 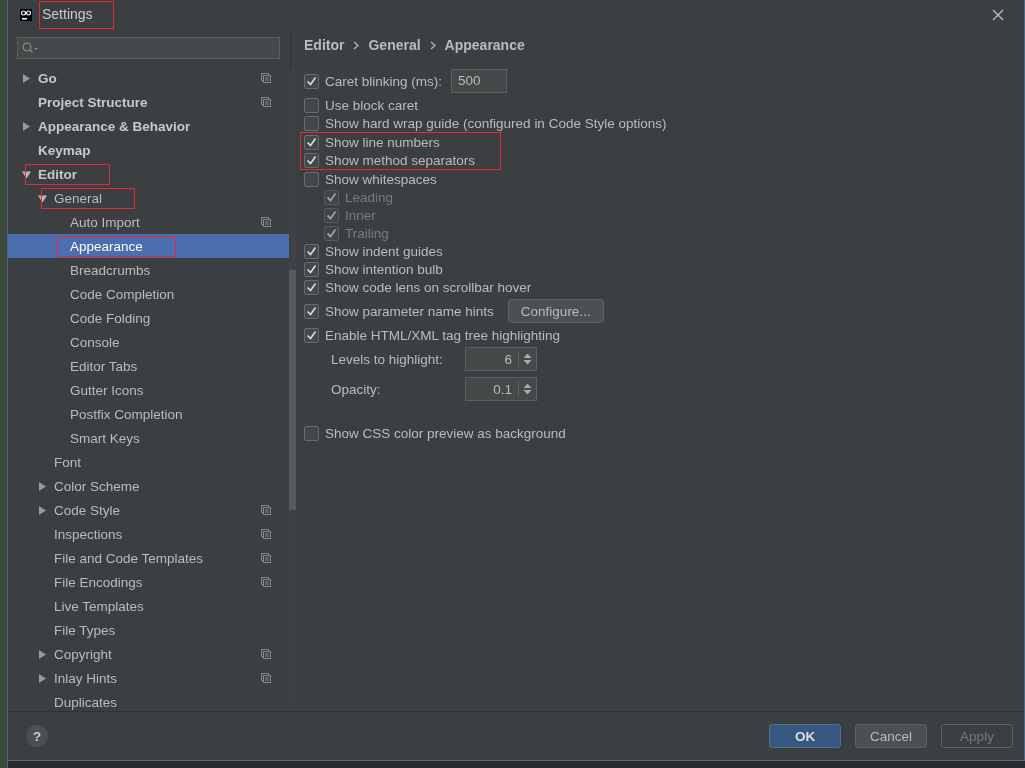 What do you see at coordinates (149, 150) in the screenshot?
I see `tree-item: Keymap` at bounding box center [149, 150].